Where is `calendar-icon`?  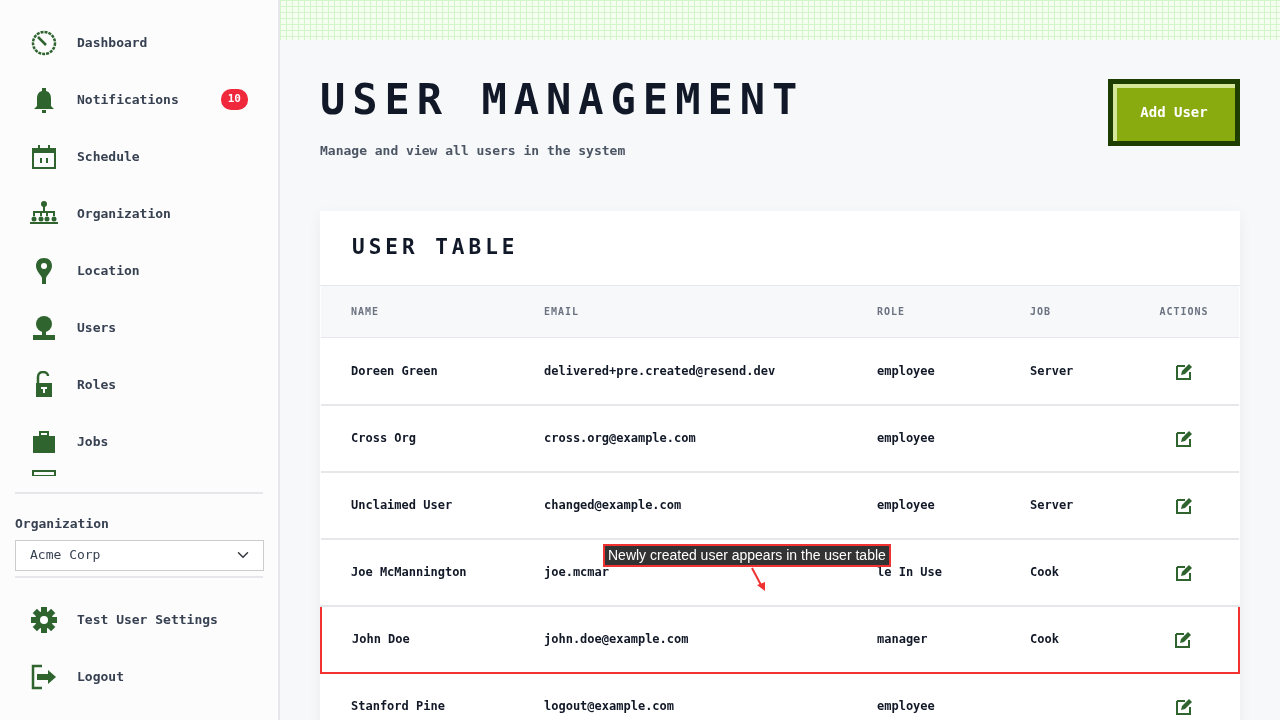 calendar-icon is located at coordinates (44, 156).